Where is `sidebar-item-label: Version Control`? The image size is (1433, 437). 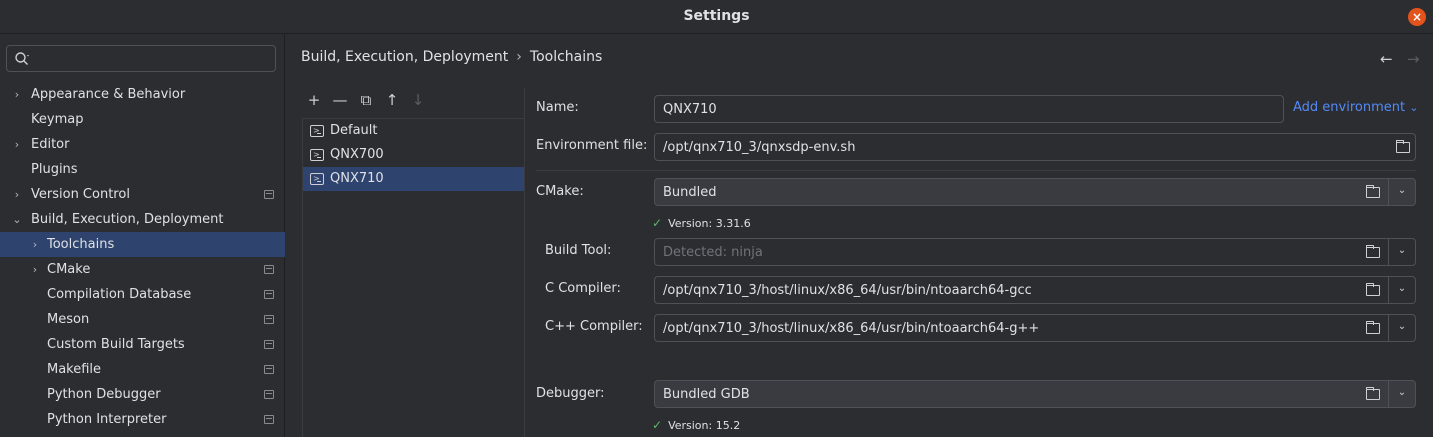
sidebar-item-label: Version Control is located at coordinates (80, 194).